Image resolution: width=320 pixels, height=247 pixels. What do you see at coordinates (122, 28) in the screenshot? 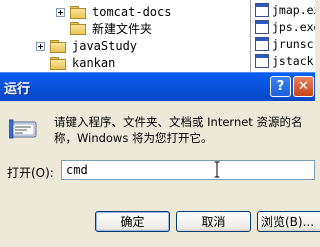
I see `tree-item-label: 新建文件夹` at bounding box center [122, 28].